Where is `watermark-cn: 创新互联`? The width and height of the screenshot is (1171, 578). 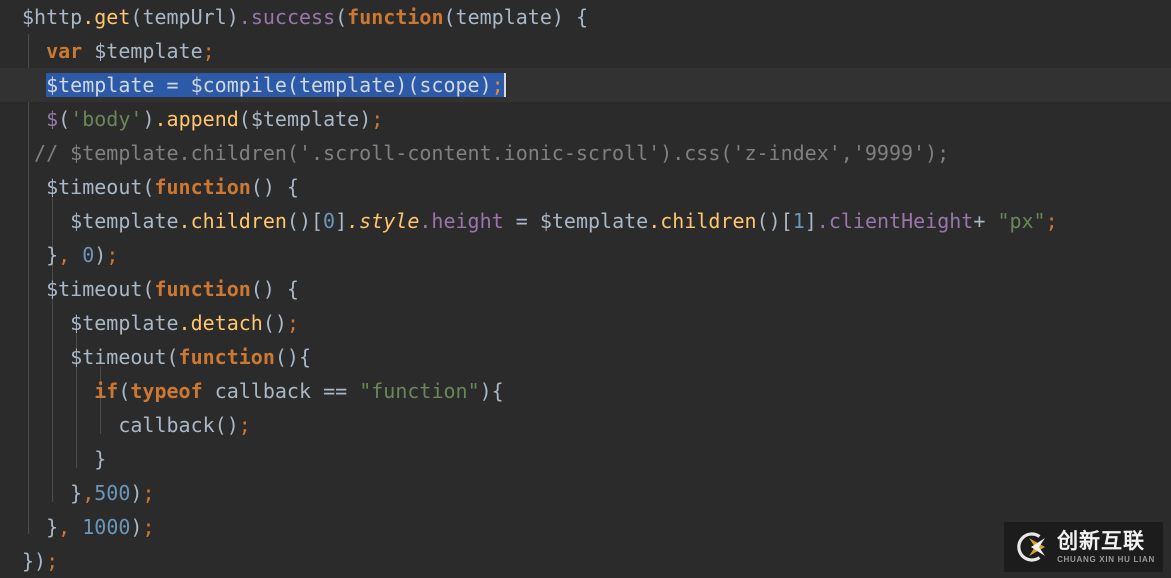
watermark-cn: 创新互联 is located at coordinates (1101, 540).